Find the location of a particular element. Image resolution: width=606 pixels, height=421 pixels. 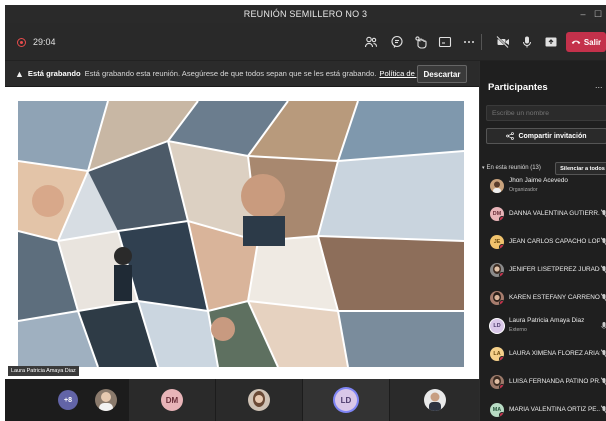

avatar: JE is located at coordinates (497, 242).